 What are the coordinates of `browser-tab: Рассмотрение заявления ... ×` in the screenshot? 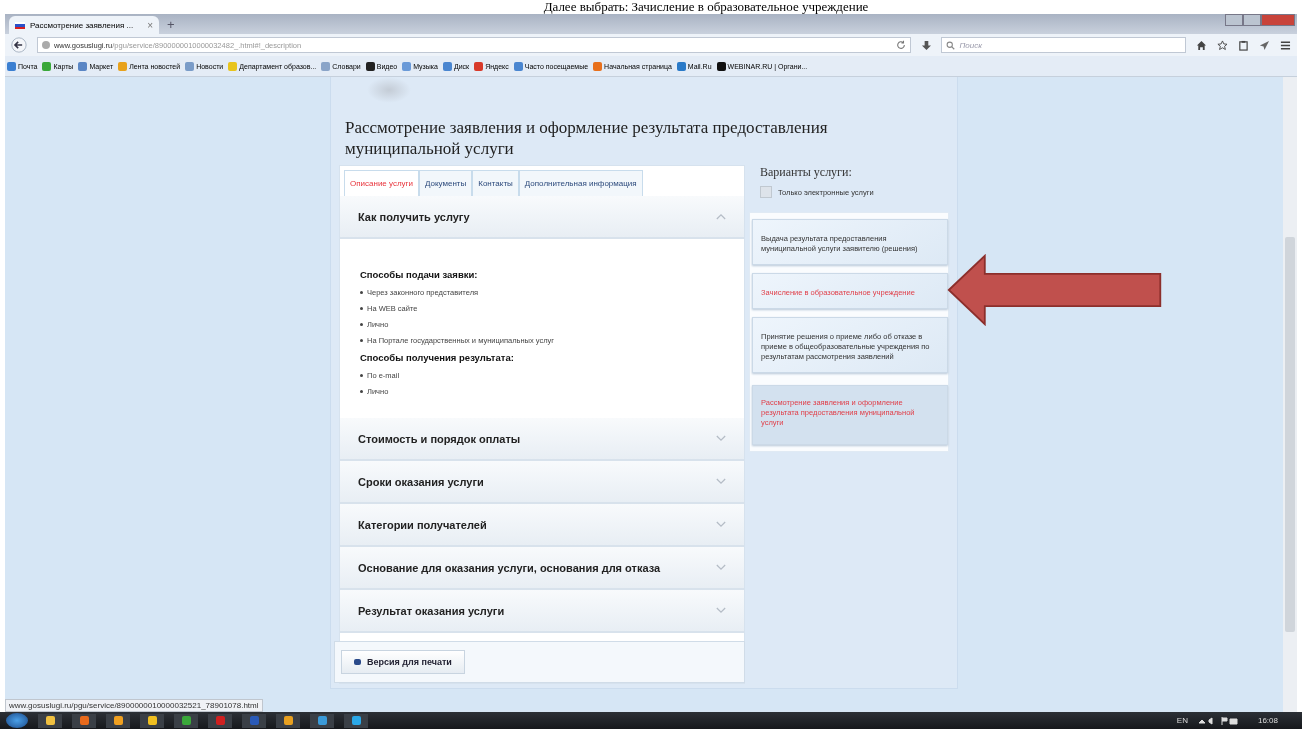 It's located at (84, 25).